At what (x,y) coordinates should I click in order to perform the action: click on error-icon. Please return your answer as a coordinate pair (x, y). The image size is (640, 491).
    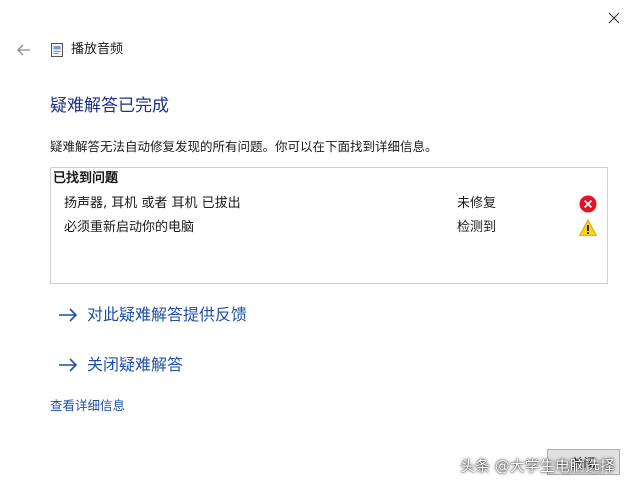
    Looking at the image, I should click on (588, 204).